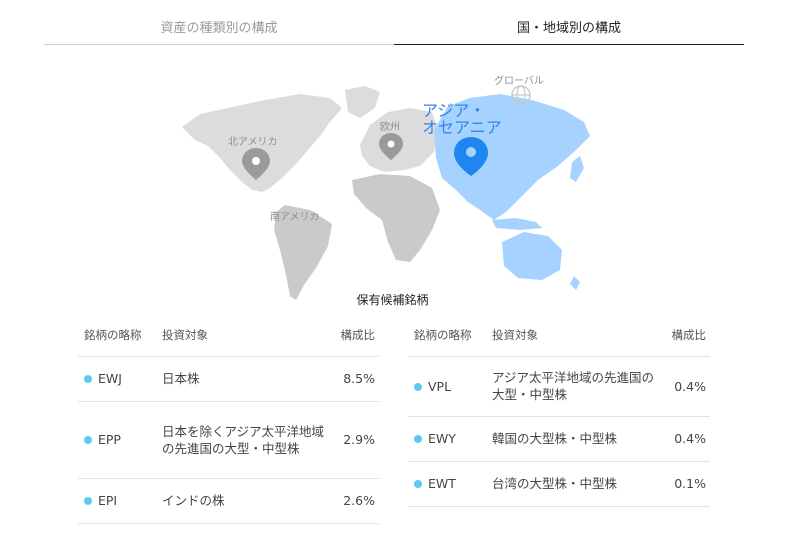  What do you see at coordinates (440, 386) in the screenshot?
I see `ticker: VPL` at bounding box center [440, 386].